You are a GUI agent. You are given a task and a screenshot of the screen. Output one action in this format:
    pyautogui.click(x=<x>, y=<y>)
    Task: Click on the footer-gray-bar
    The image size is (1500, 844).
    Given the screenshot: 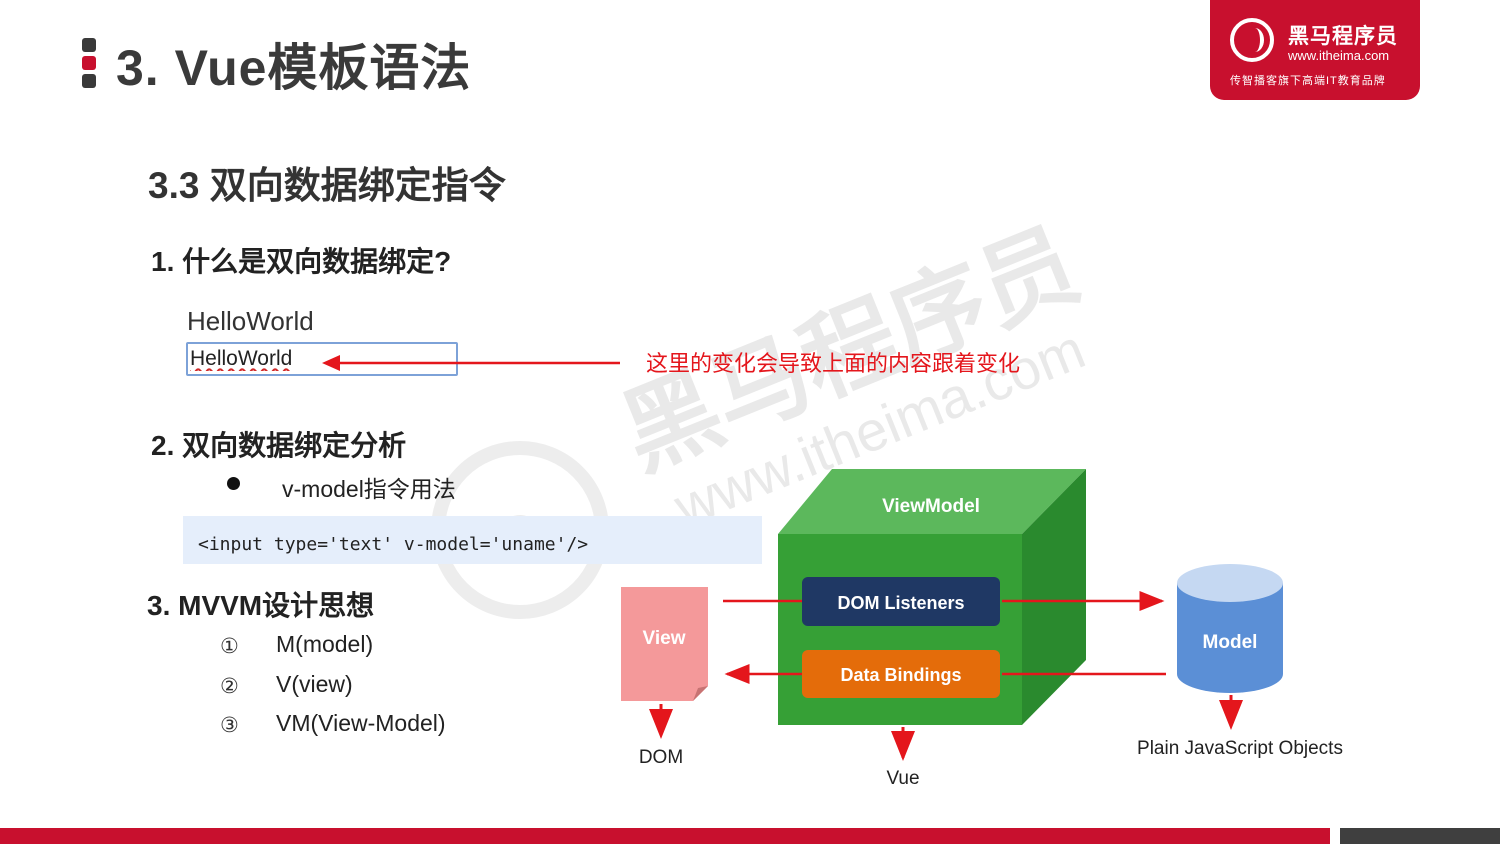 What is the action you would take?
    pyautogui.click(x=1420, y=836)
    